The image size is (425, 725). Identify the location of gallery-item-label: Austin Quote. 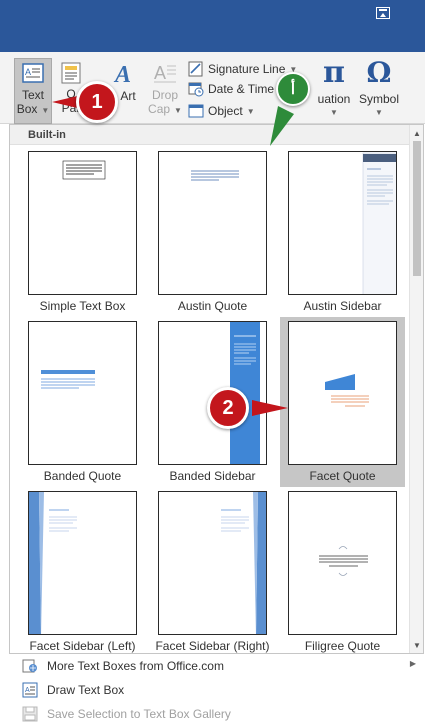
(212, 306).